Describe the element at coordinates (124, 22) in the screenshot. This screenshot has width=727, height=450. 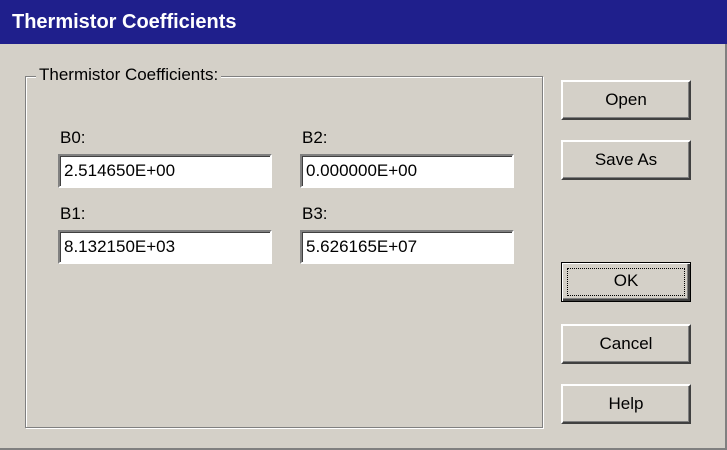
I see `window-title: Thermistor Coefficients` at that location.